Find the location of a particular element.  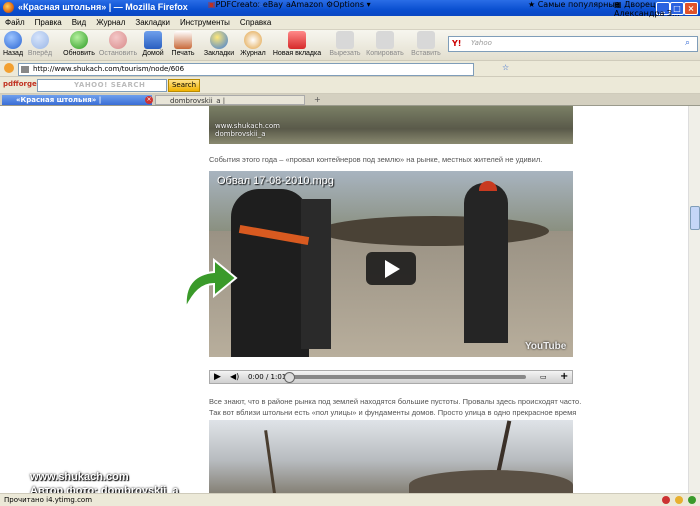

ebay-button: eeBay is located at coordinates (270, 4).